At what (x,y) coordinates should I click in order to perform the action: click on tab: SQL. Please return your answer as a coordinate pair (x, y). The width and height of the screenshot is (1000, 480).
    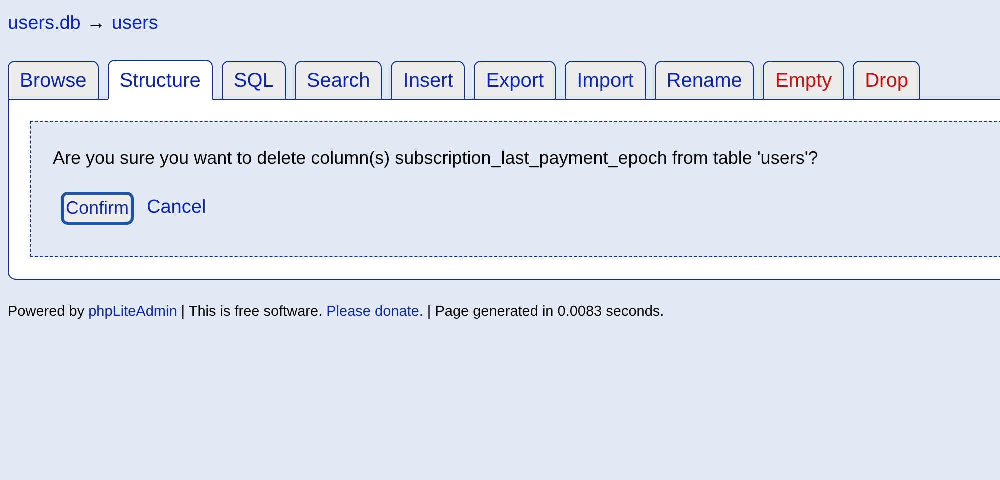
    Looking at the image, I should click on (254, 80).